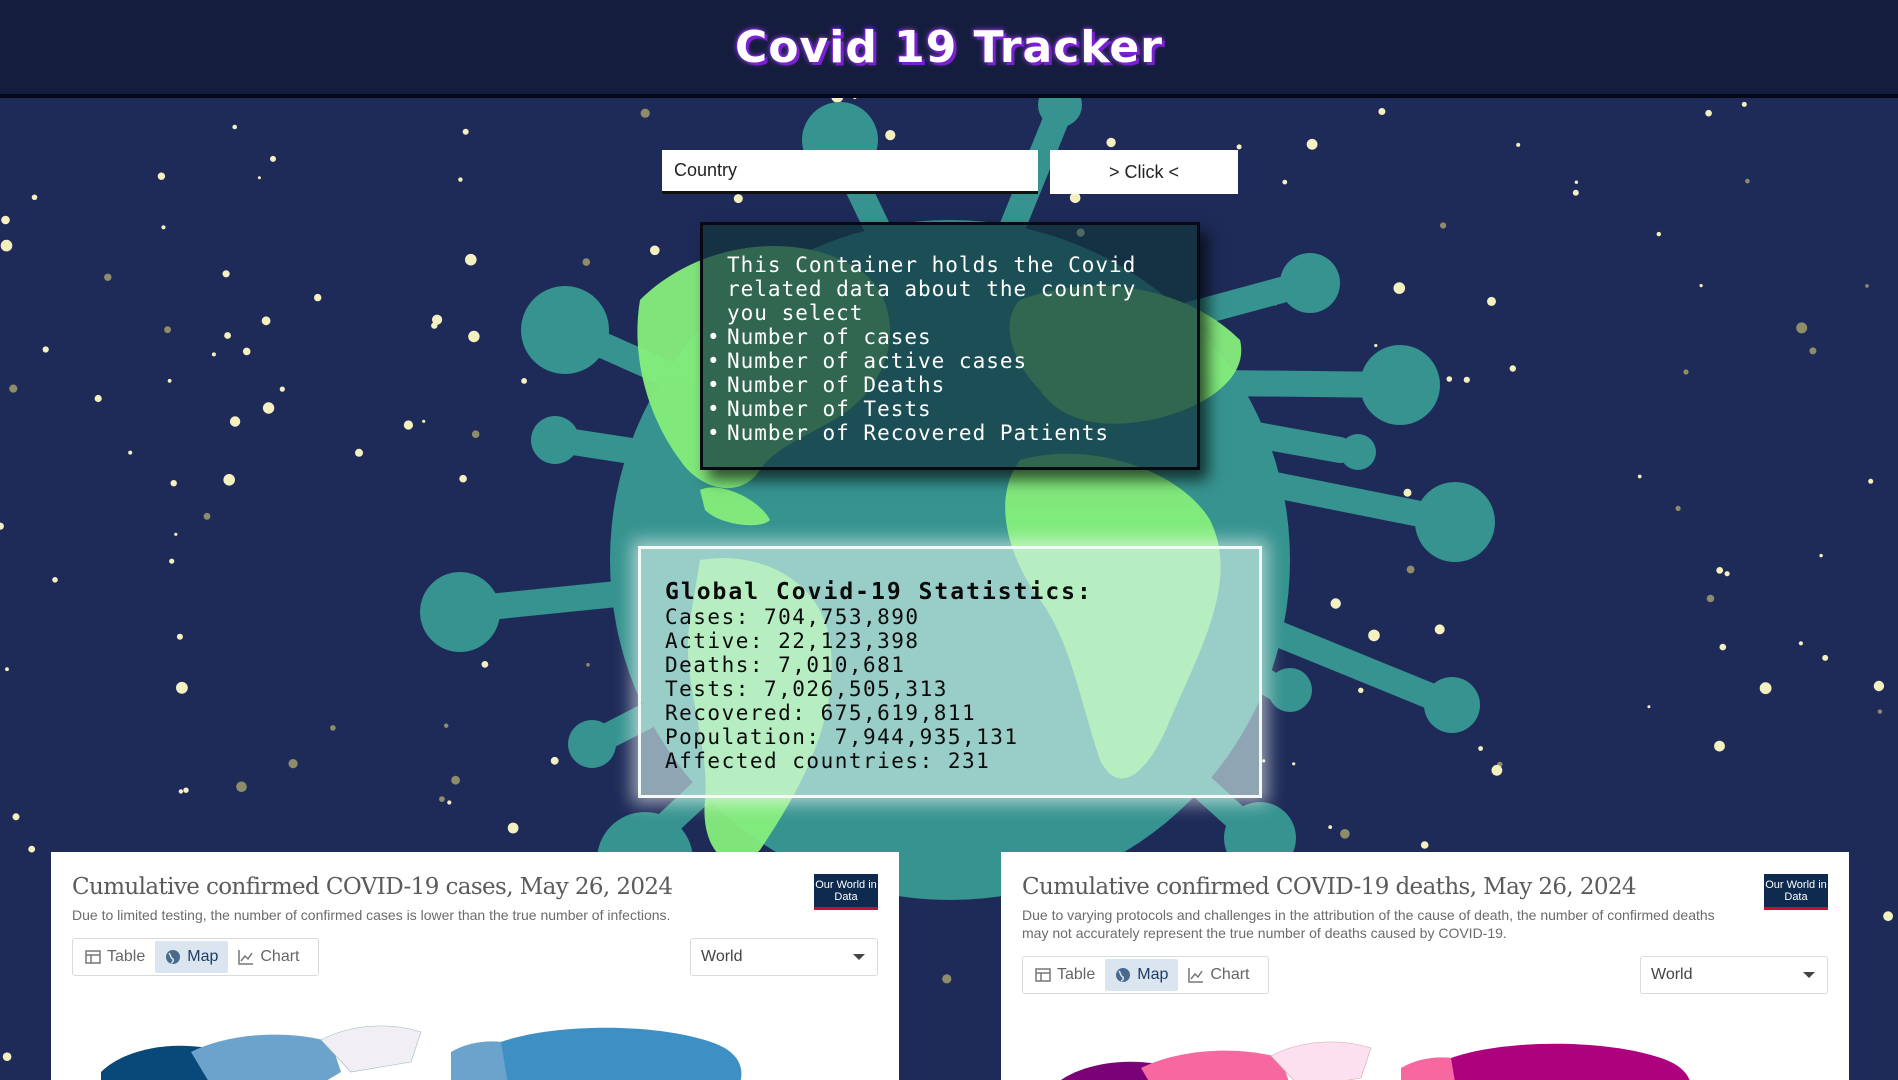  What do you see at coordinates (1144, 172) in the screenshot?
I see `search-button: > Click <` at bounding box center [1144, 172].